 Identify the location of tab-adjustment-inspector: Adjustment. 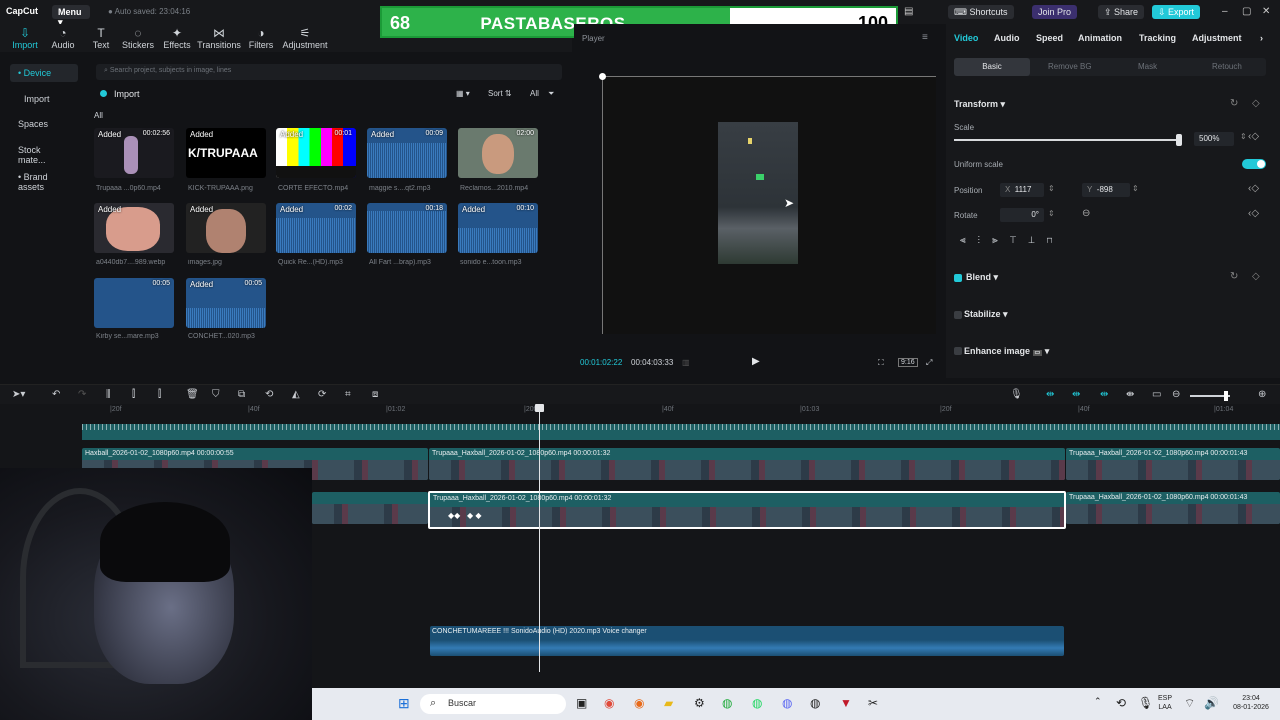
(1217, 38).